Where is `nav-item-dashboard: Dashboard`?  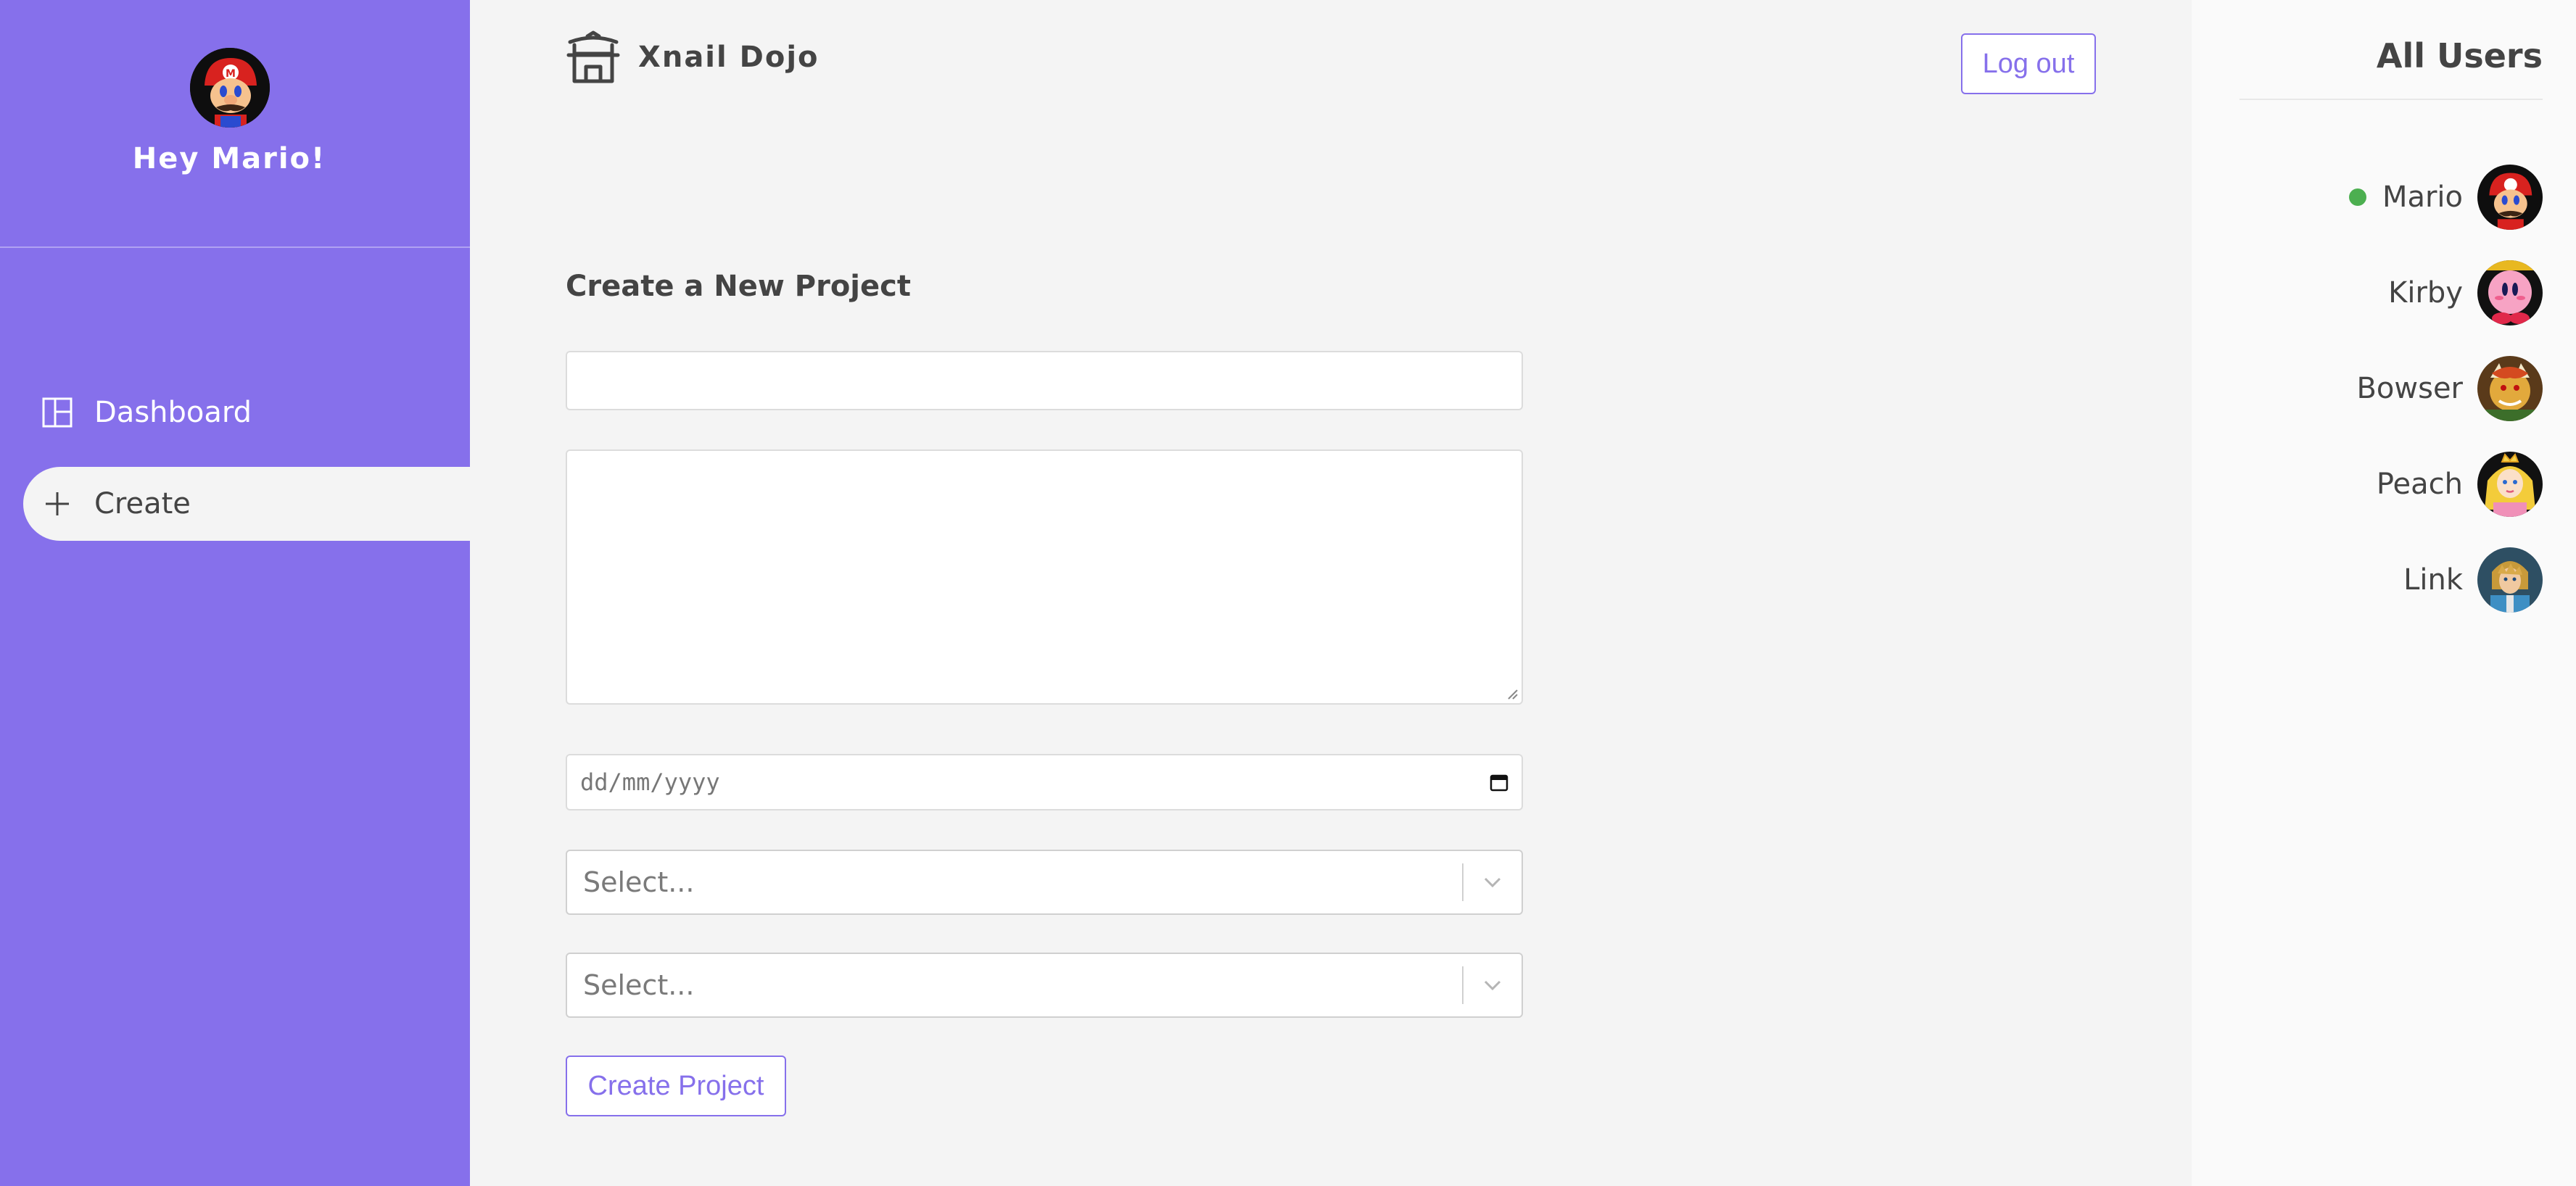
nav-item-dashboard: Dashboard is located at coordinates (246, 413).